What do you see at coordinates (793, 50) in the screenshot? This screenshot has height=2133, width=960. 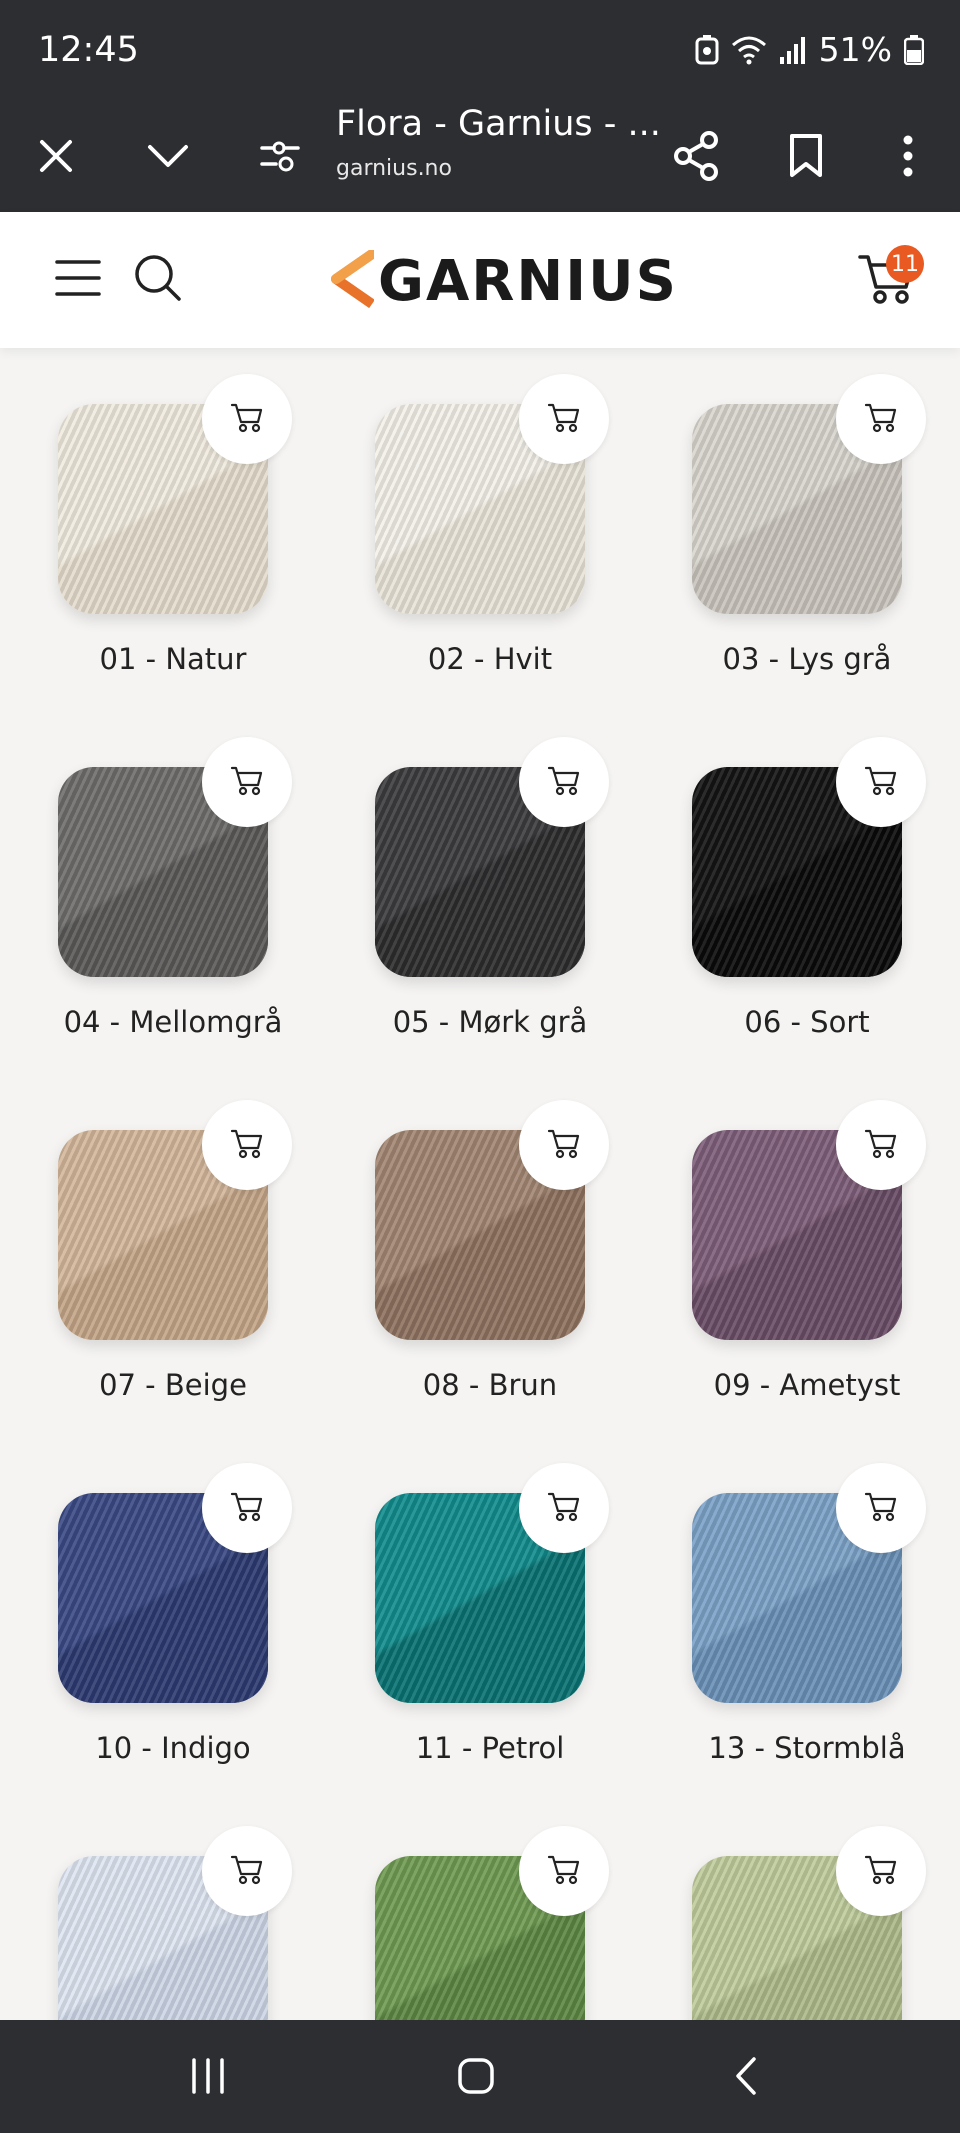 I see `signal-icon` at bounding box center [793, 50].